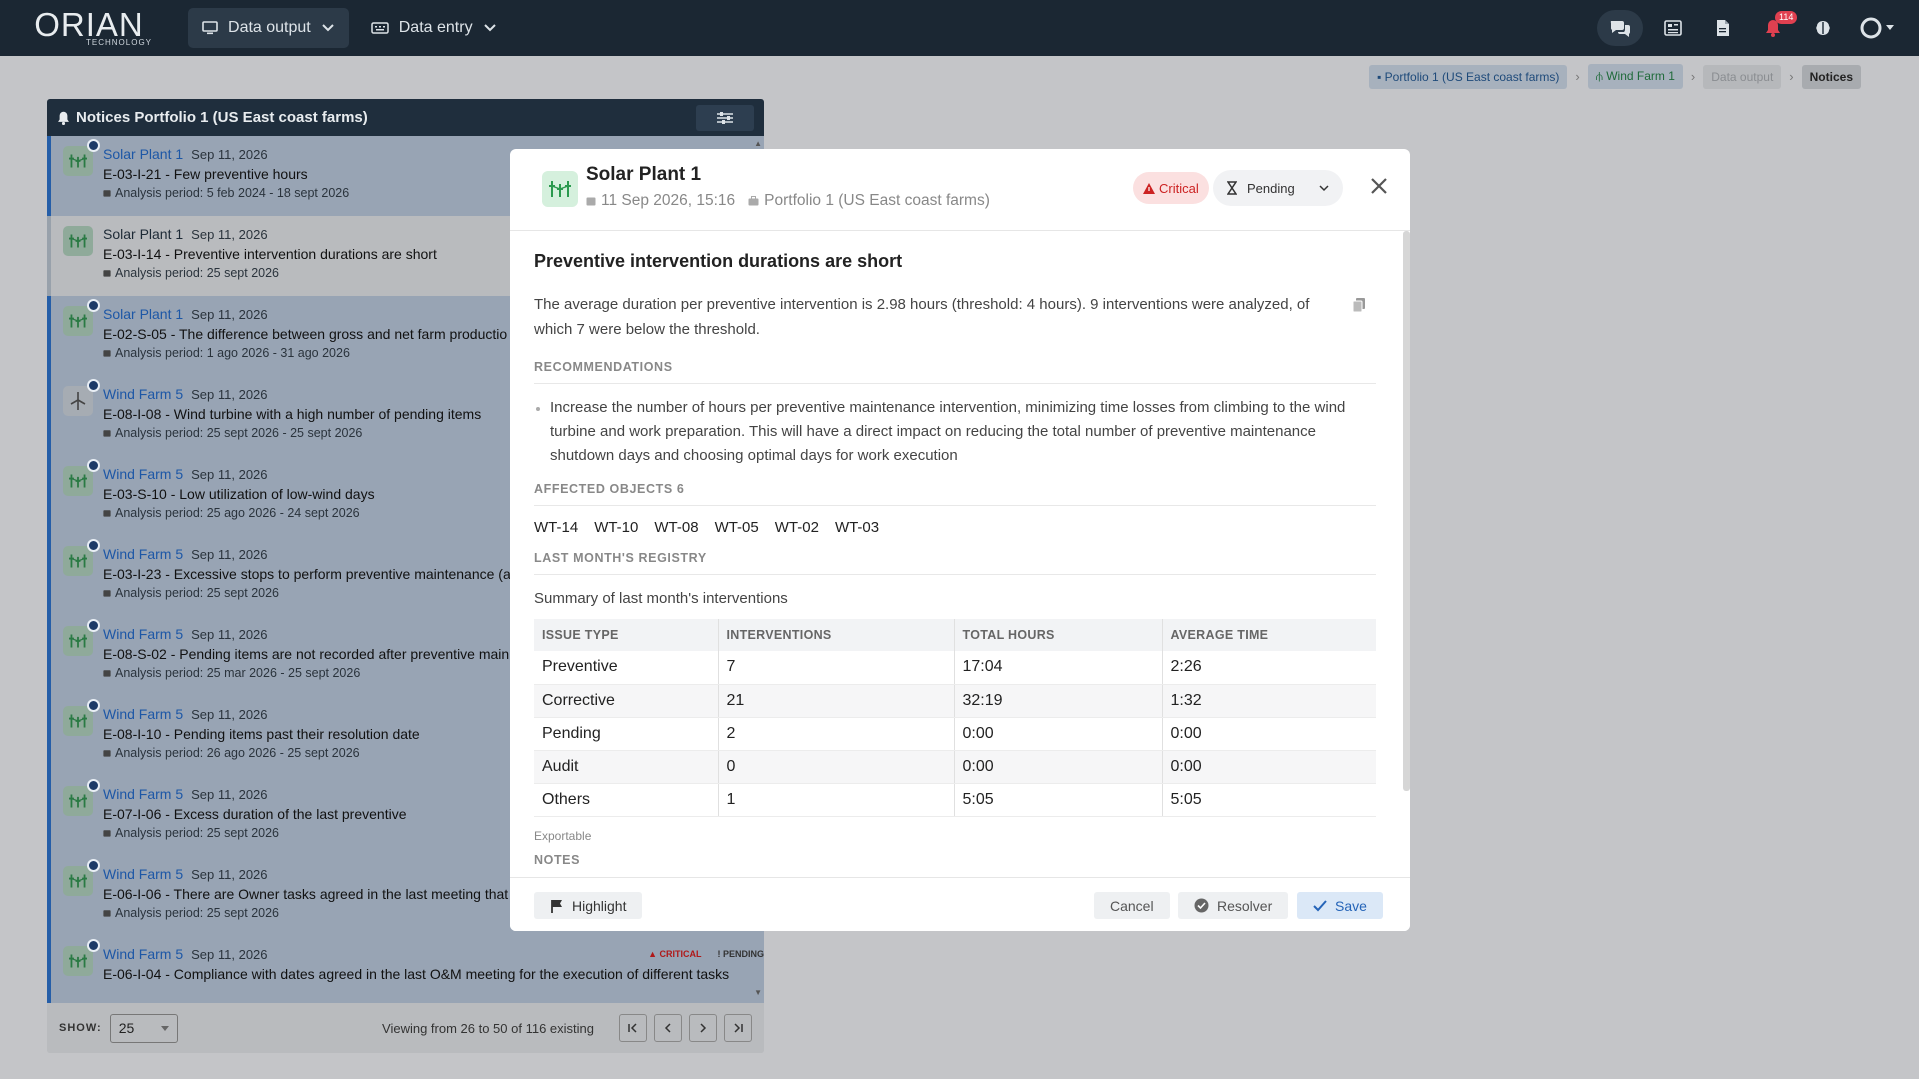 This screenshot has width=1919, height=1079. What do you see at coordinates (836, 800) in the screenshot?
I see `table-cell: 1` at bounding box center [836, 800].